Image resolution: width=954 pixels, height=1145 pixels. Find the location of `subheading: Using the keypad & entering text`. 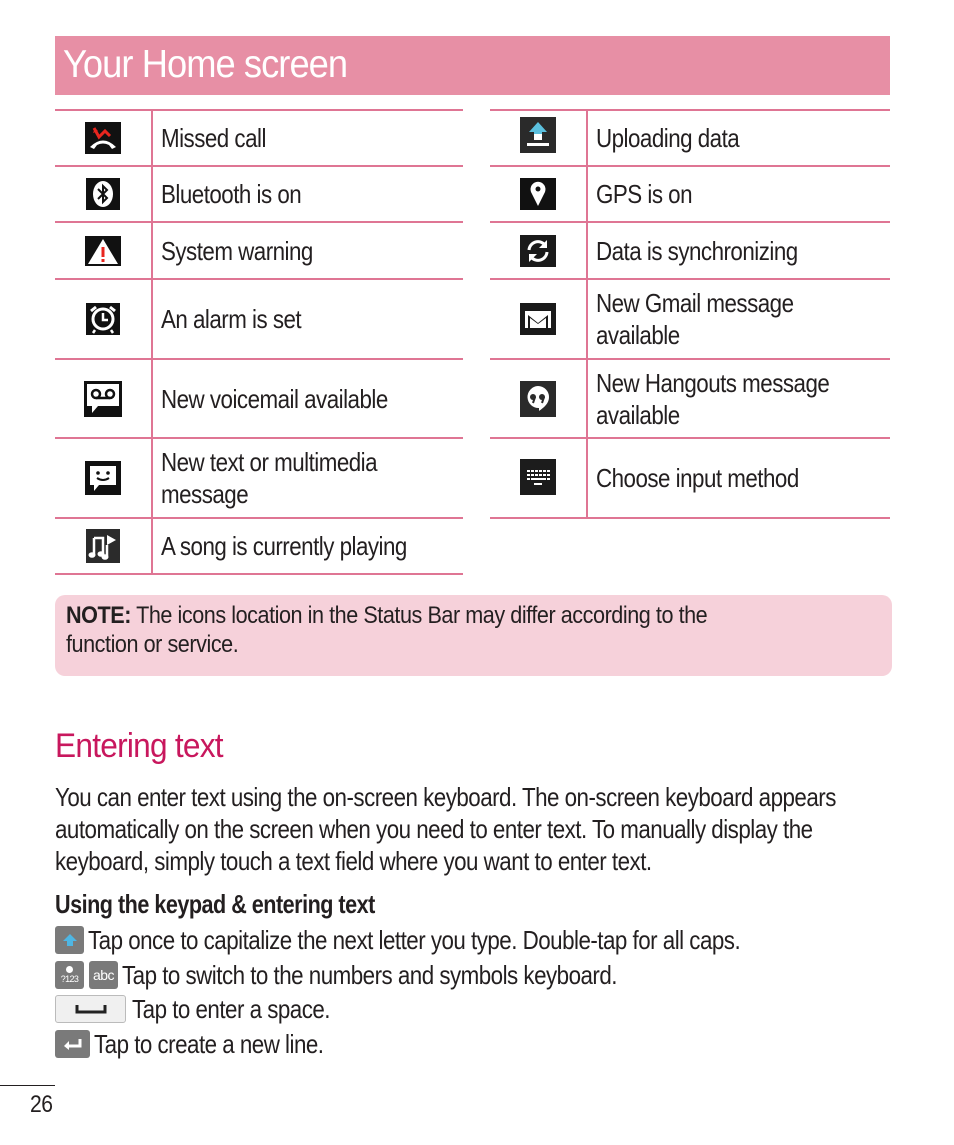

subheading: Using the keypad & entering text is located at coordinates (215, 904).